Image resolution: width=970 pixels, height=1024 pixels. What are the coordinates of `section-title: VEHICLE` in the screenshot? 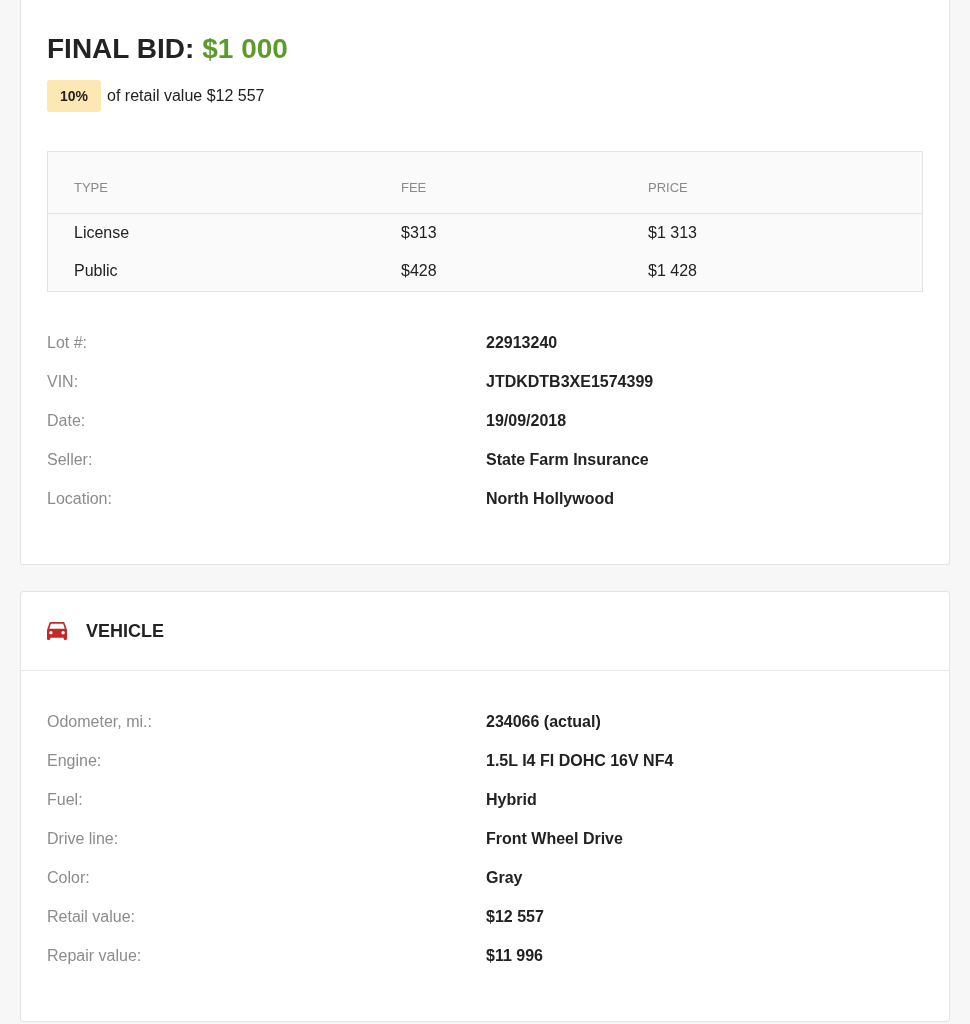 It's located at (125, 631).